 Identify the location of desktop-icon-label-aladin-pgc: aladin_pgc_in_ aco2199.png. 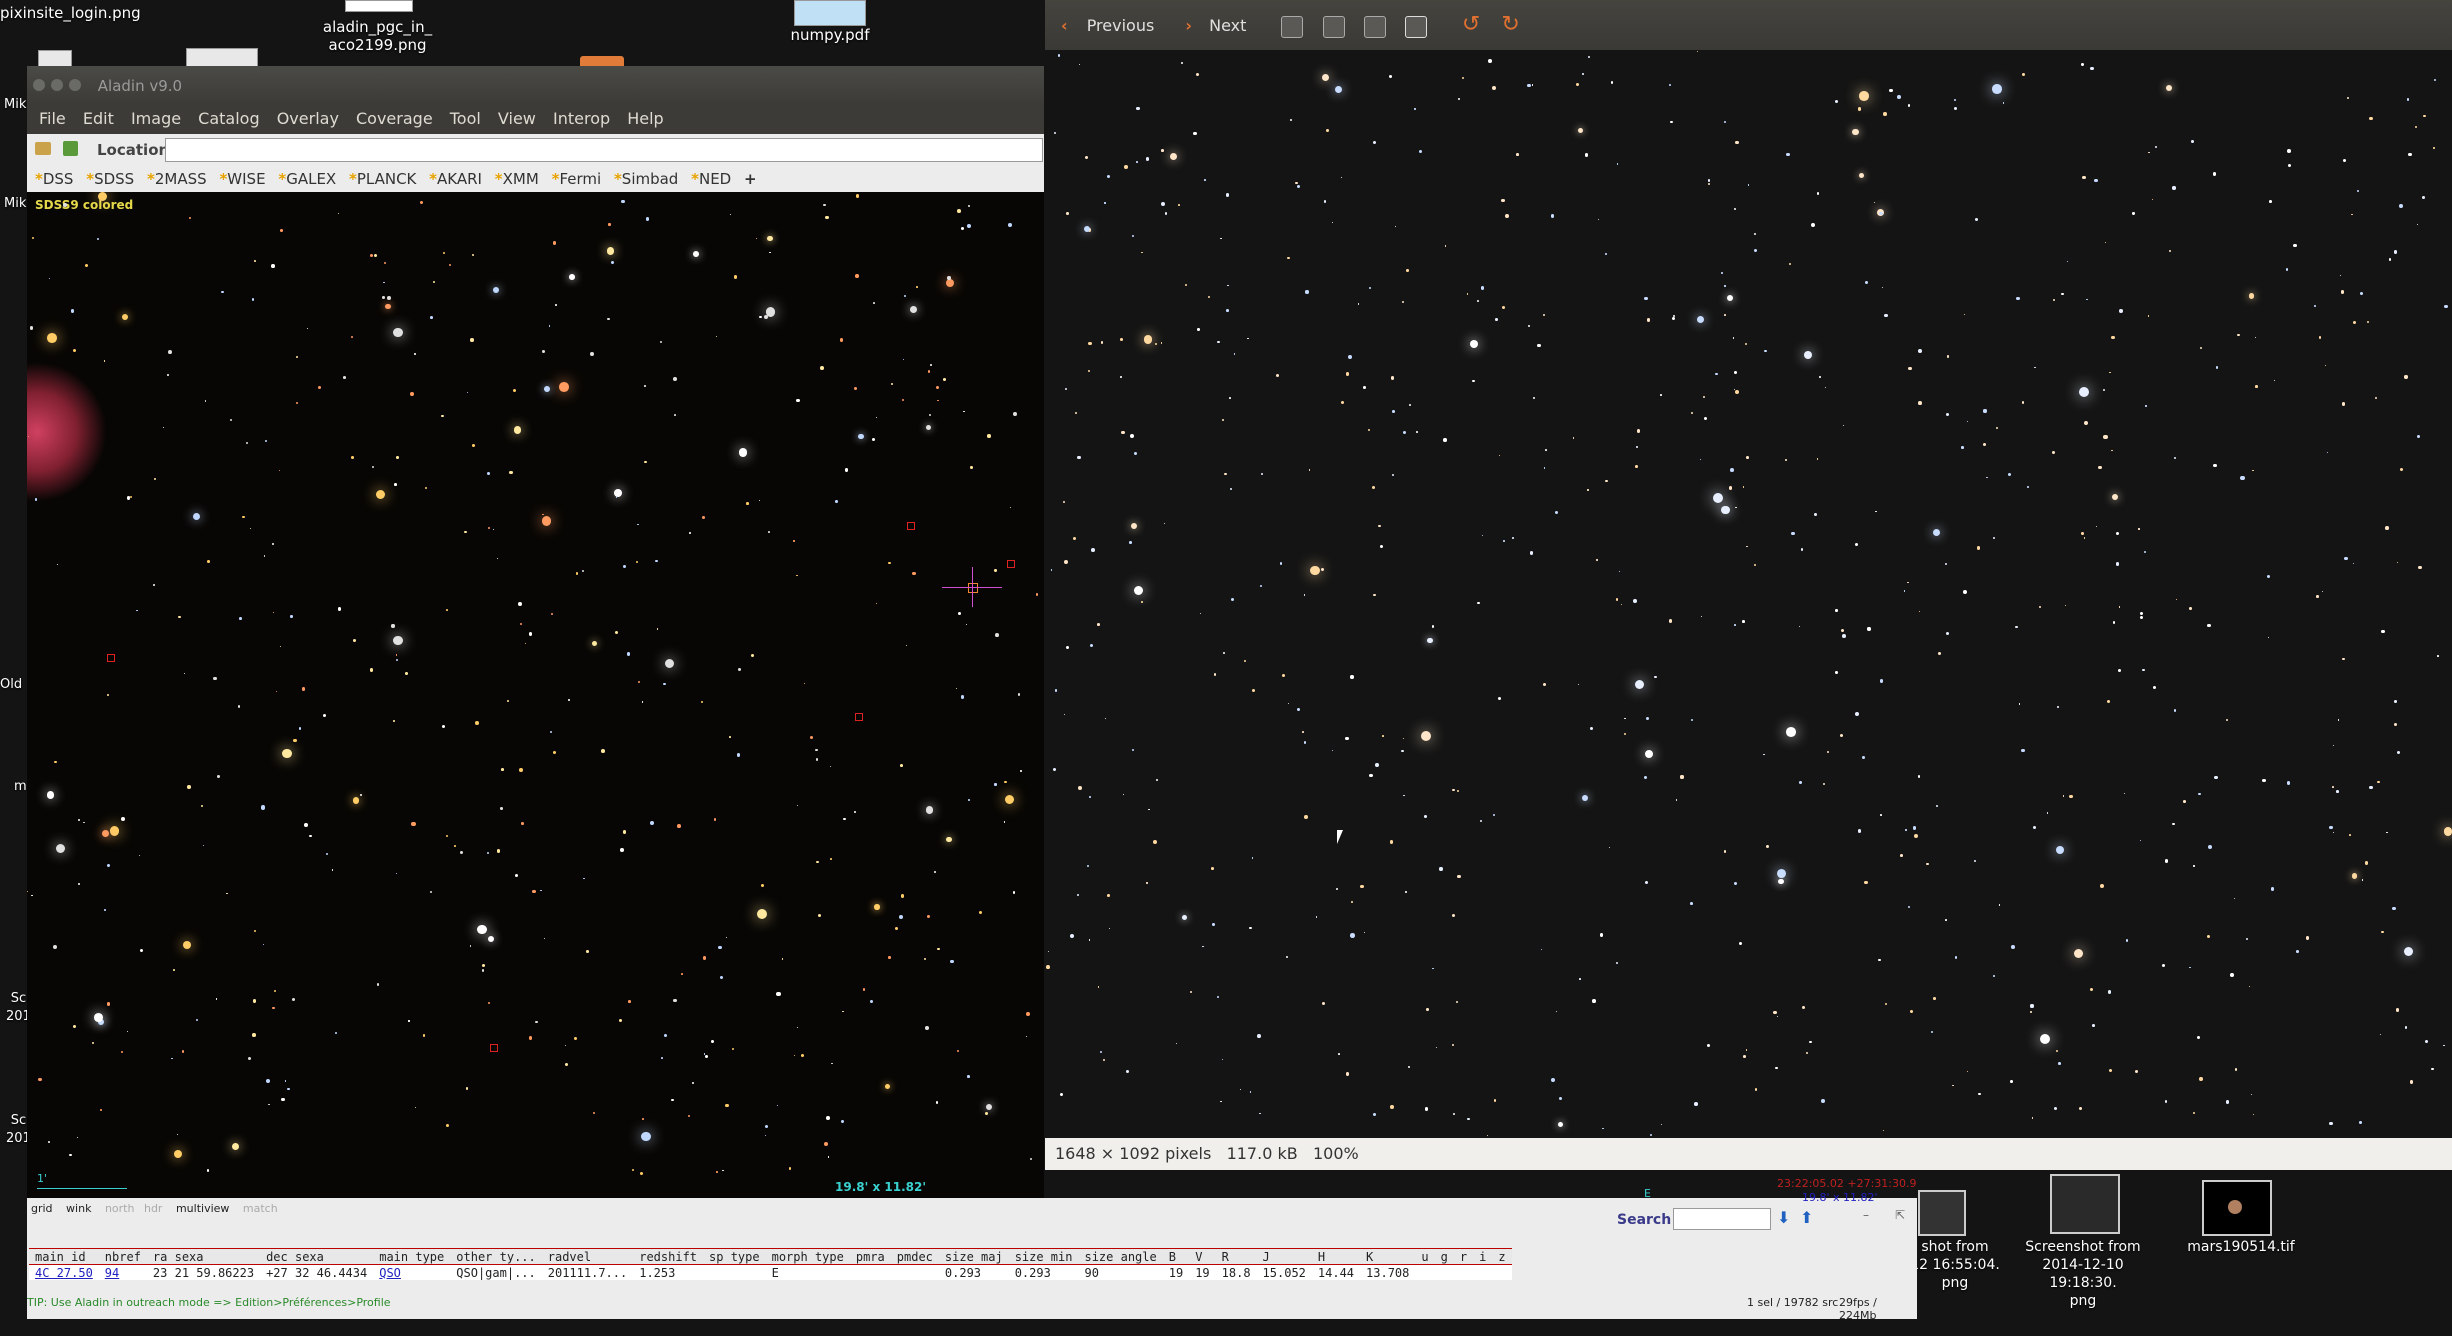
(377, 36).